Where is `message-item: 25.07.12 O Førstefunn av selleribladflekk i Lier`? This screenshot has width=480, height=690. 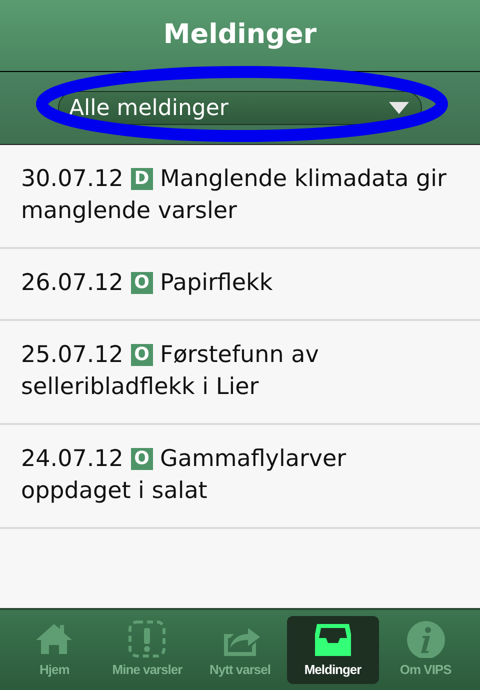 message-item: 25.07.12 O Førstefunn av selleribladflekk i Lier is located at coordinates (240, 371).